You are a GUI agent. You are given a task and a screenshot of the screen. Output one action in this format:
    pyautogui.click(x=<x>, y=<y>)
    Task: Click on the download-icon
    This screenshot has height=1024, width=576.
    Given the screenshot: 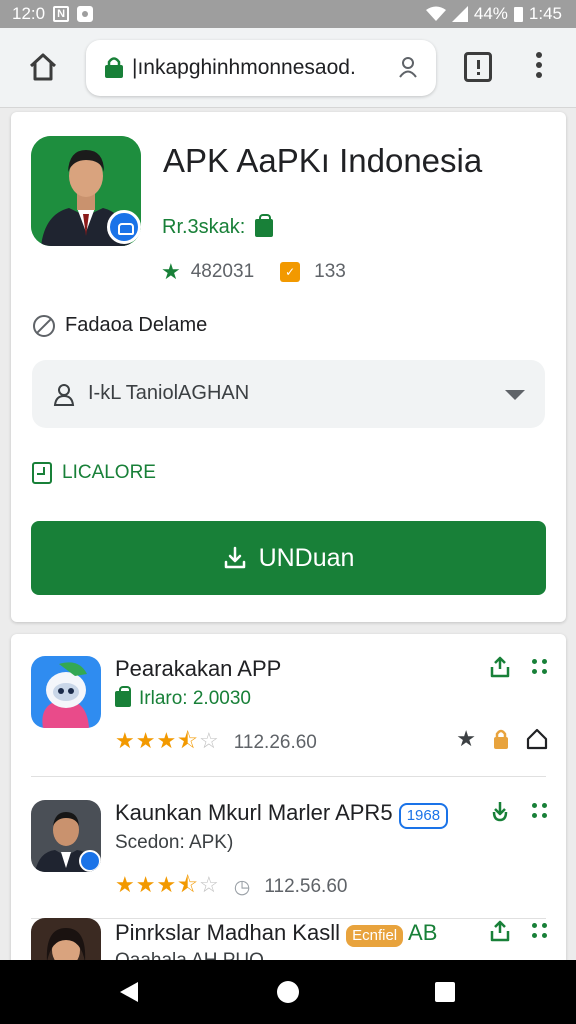 What is the action you would take?
    pyautogui.click(x=234, y=557)
    